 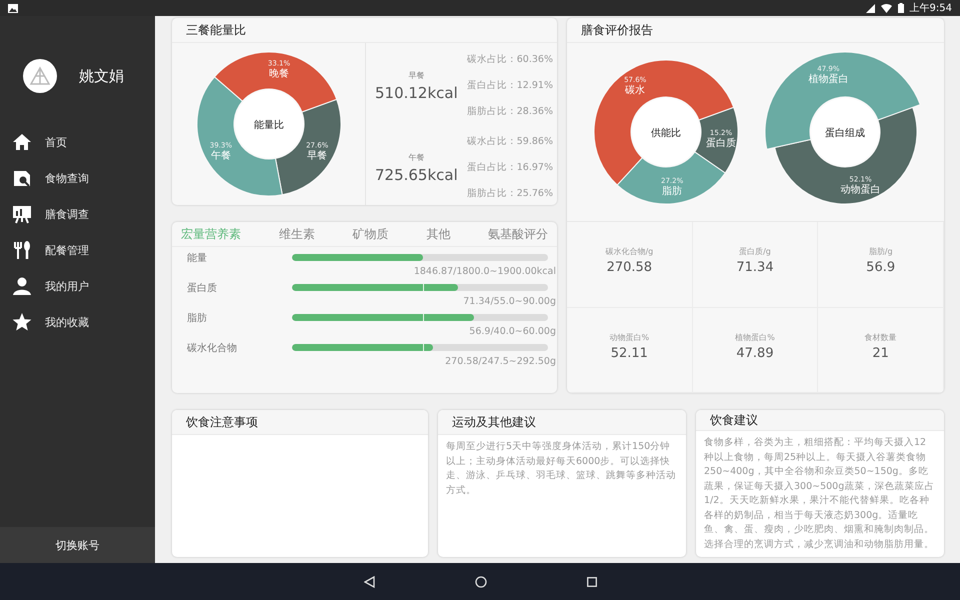 What do you see at coordinates (881, 267) in the screenshot?
I see `stat-value: 56.9` at bounding box center [881, 267].